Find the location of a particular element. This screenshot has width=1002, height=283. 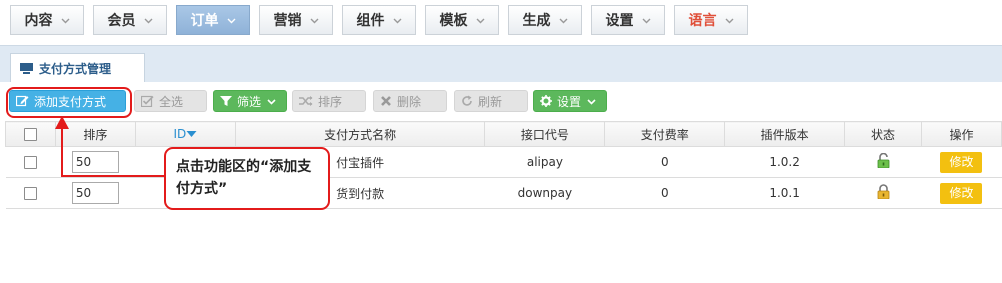

annotation-callout: 点击功能区的“添加支付方式” is located at coordinates (247, 178).